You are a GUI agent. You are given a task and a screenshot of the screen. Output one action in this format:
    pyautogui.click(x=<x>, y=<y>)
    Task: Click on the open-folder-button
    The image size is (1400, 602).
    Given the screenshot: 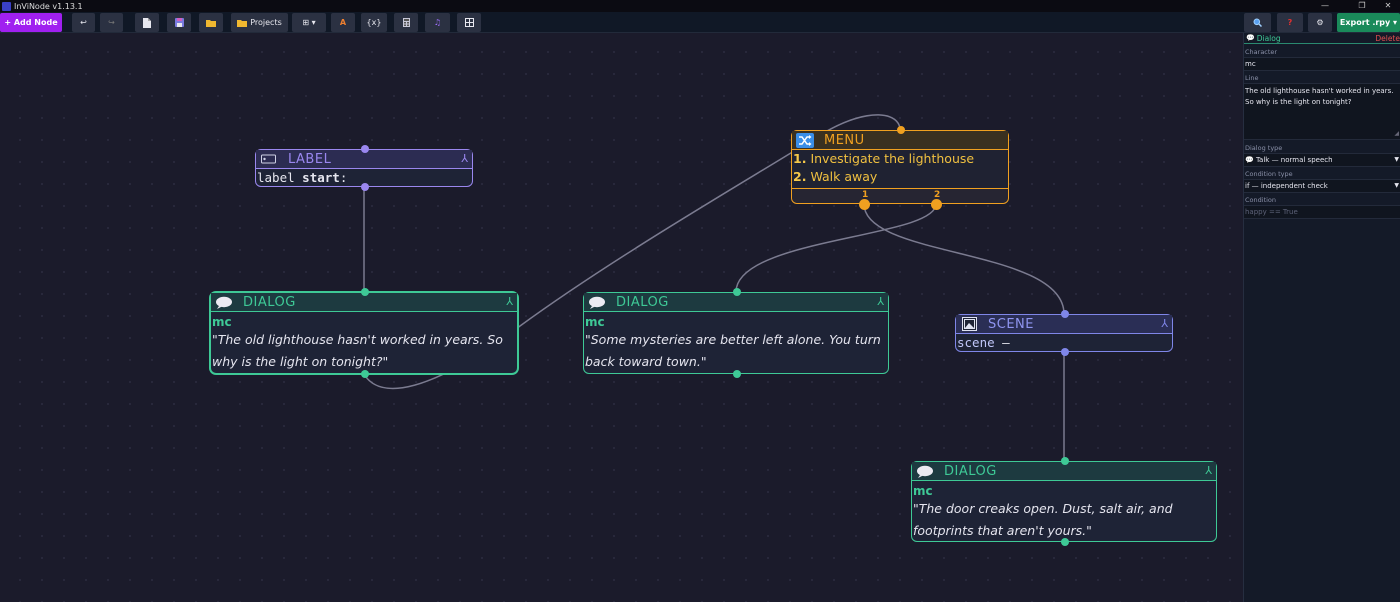 What is the action you would take?
    pyautogui.click(x=211, y=22)
    